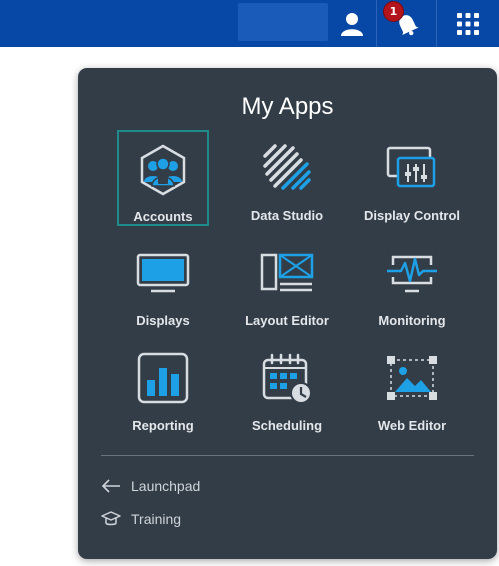 Image resolution: width=499 pixels, height=566 pixels. Describe the element at coordinates (412, 378) in the screenshot. I see `web-editor-icon` at that location.